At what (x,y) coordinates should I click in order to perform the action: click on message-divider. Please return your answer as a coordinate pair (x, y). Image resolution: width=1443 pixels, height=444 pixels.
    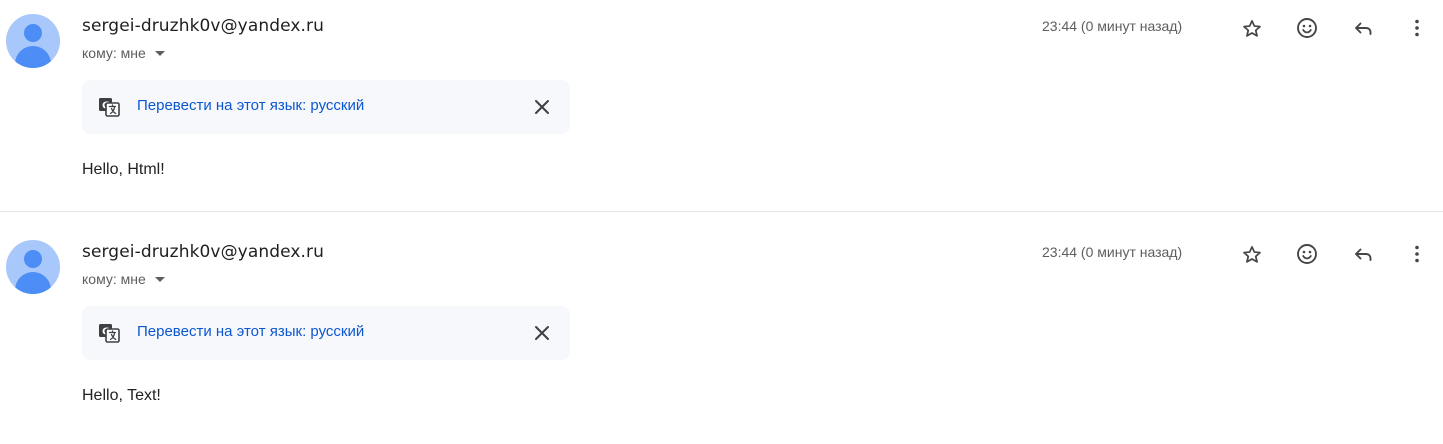
    Looking at the image, I should click on (721, 211).